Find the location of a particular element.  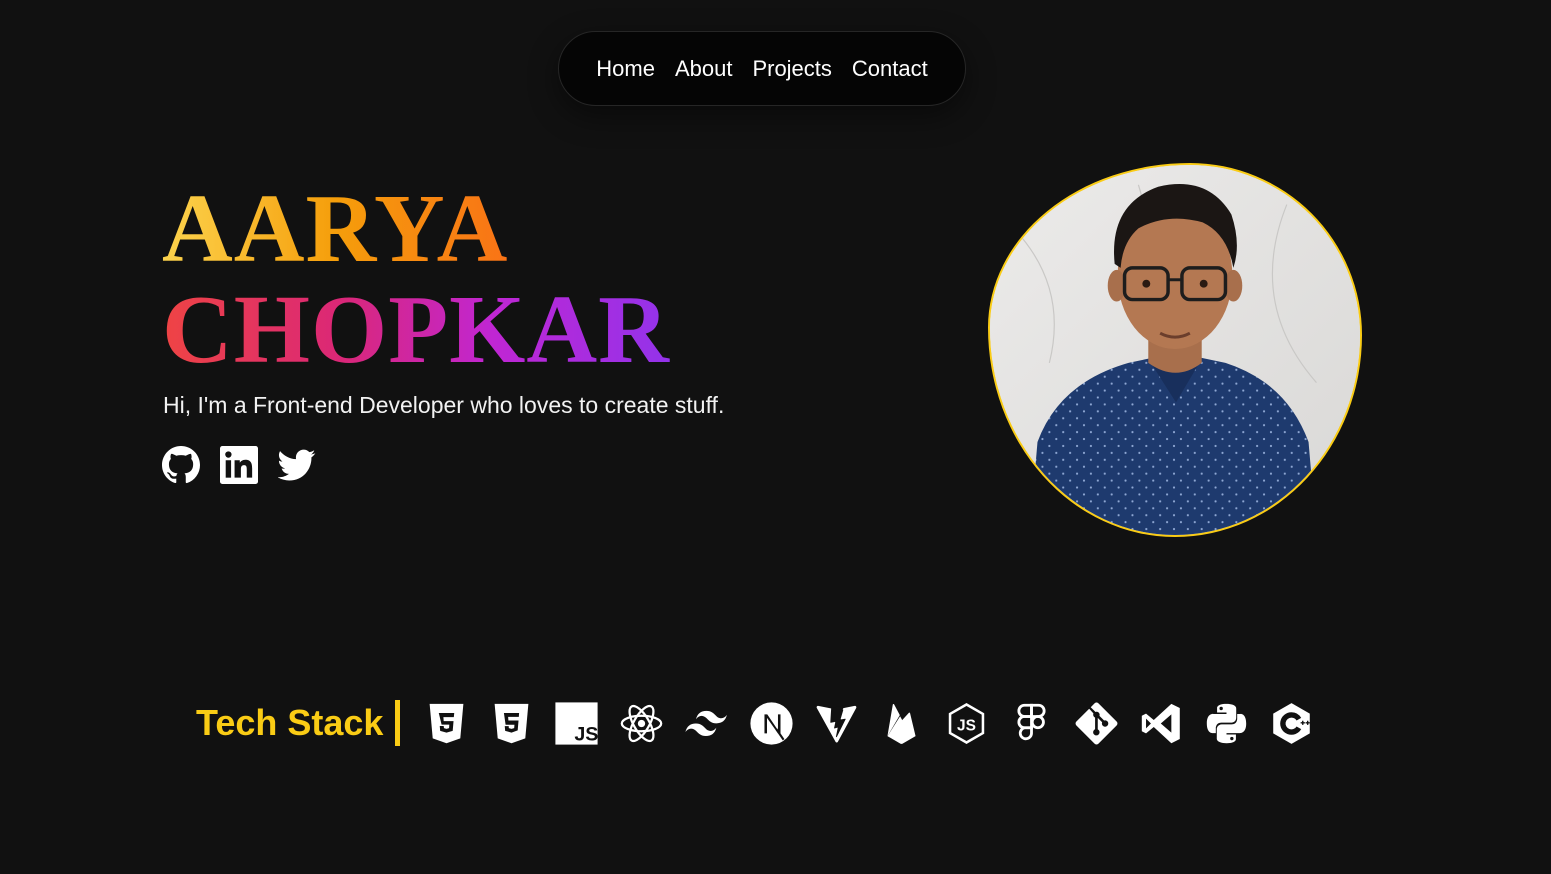

react-icon is located at coordinates (642, 723).